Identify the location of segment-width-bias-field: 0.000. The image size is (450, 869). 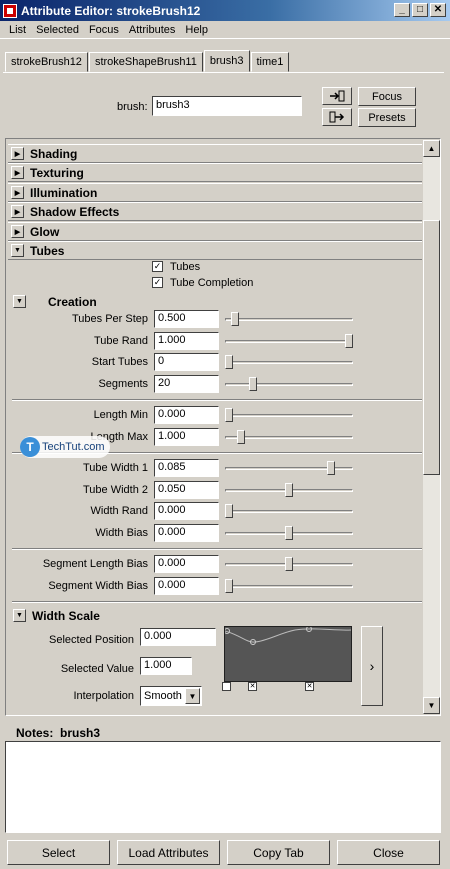
(186, 586).